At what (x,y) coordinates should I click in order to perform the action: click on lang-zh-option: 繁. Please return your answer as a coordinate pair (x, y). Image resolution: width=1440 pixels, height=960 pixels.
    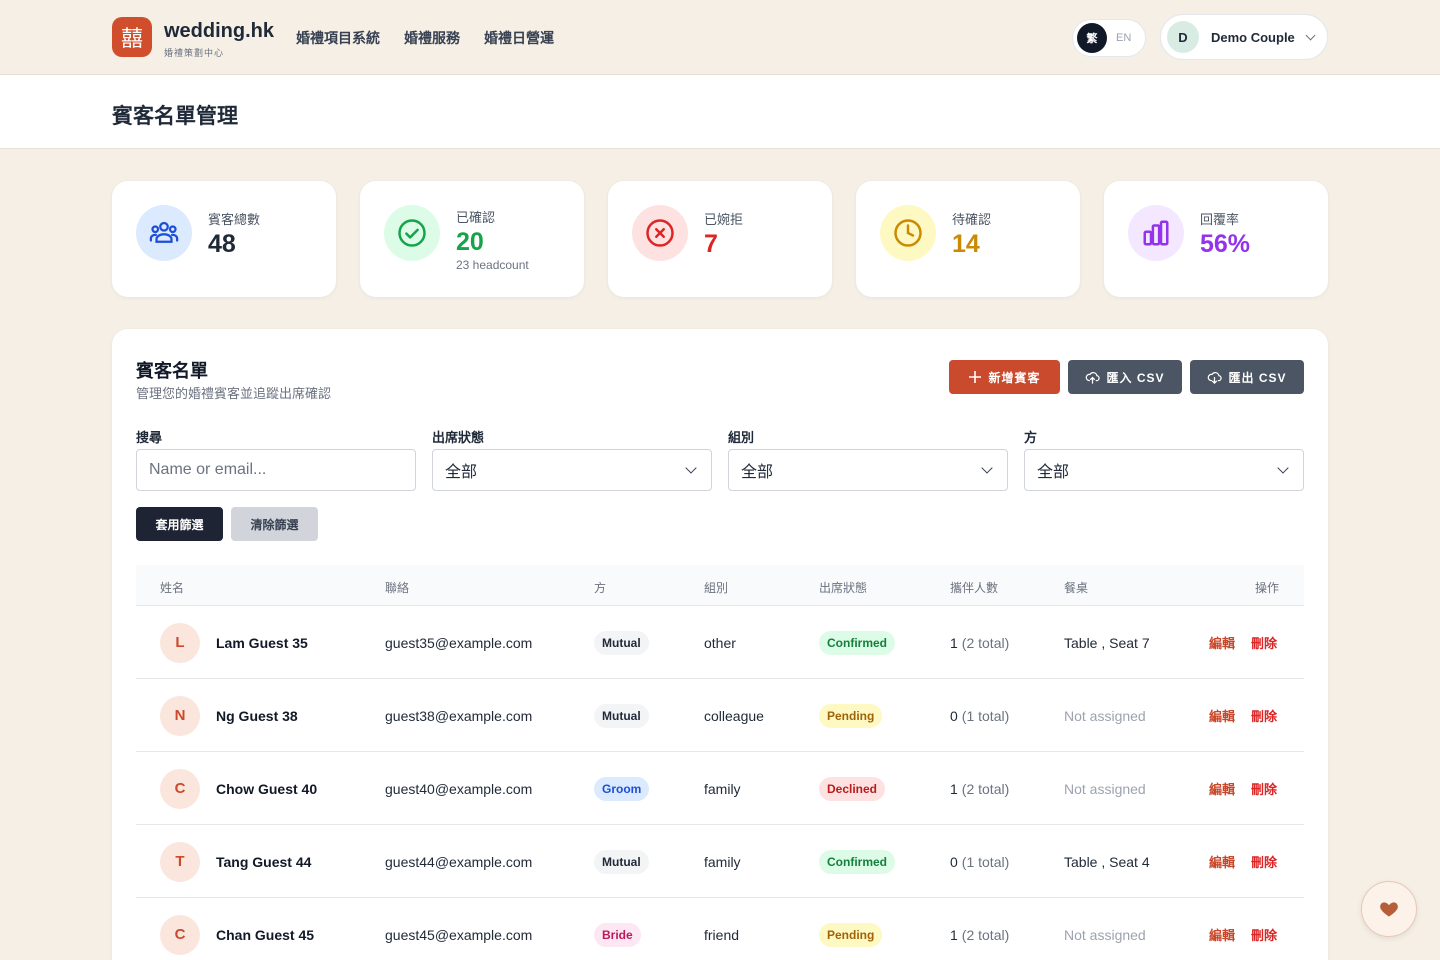
    Looking at the image, I should click on (1092, 38).